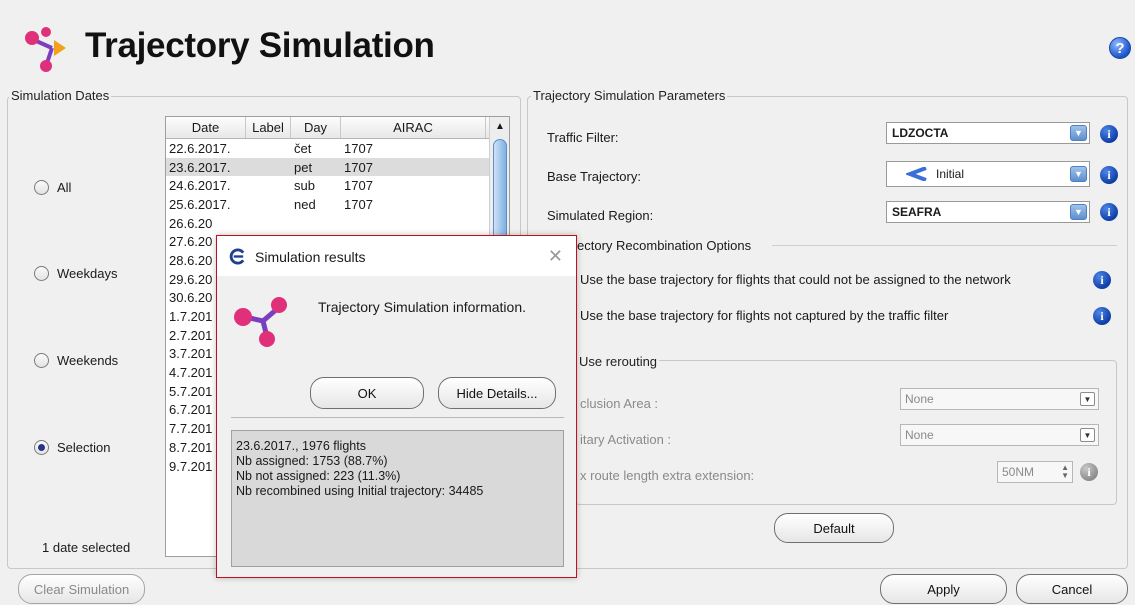  Describe the element at coordinates (87, 273) in the screenshot. I see `radio-label-weekdays: Weekdays` at that location.